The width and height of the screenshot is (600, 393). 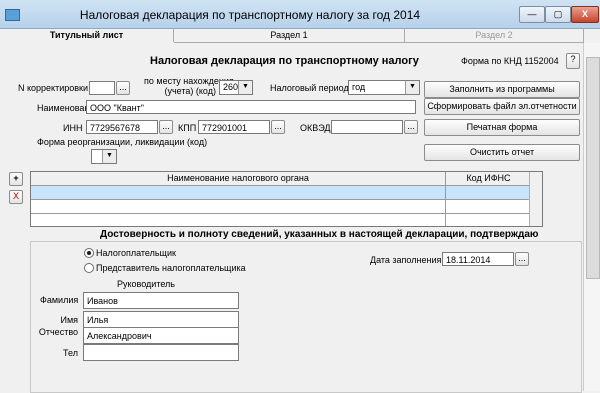 I want to click on table-scrollbar, so click(x=535, y=199).